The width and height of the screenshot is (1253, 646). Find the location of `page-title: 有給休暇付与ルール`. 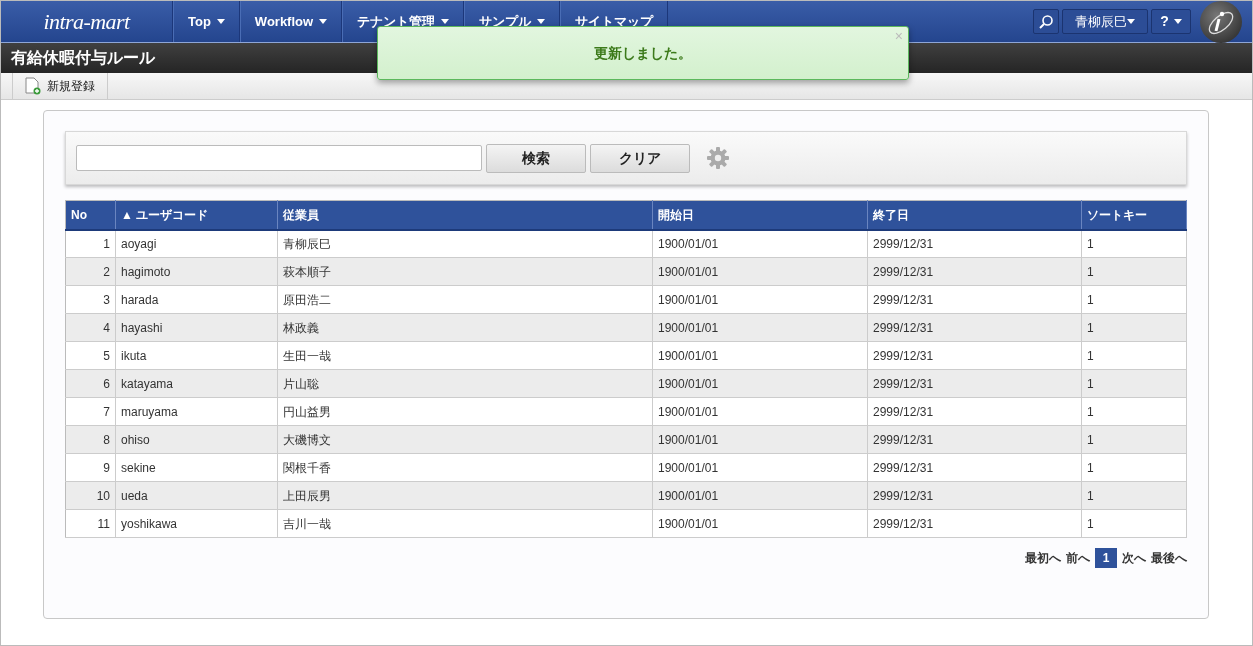

page-title: 有給休暇付与ルール is located at coordinates (83, 58).